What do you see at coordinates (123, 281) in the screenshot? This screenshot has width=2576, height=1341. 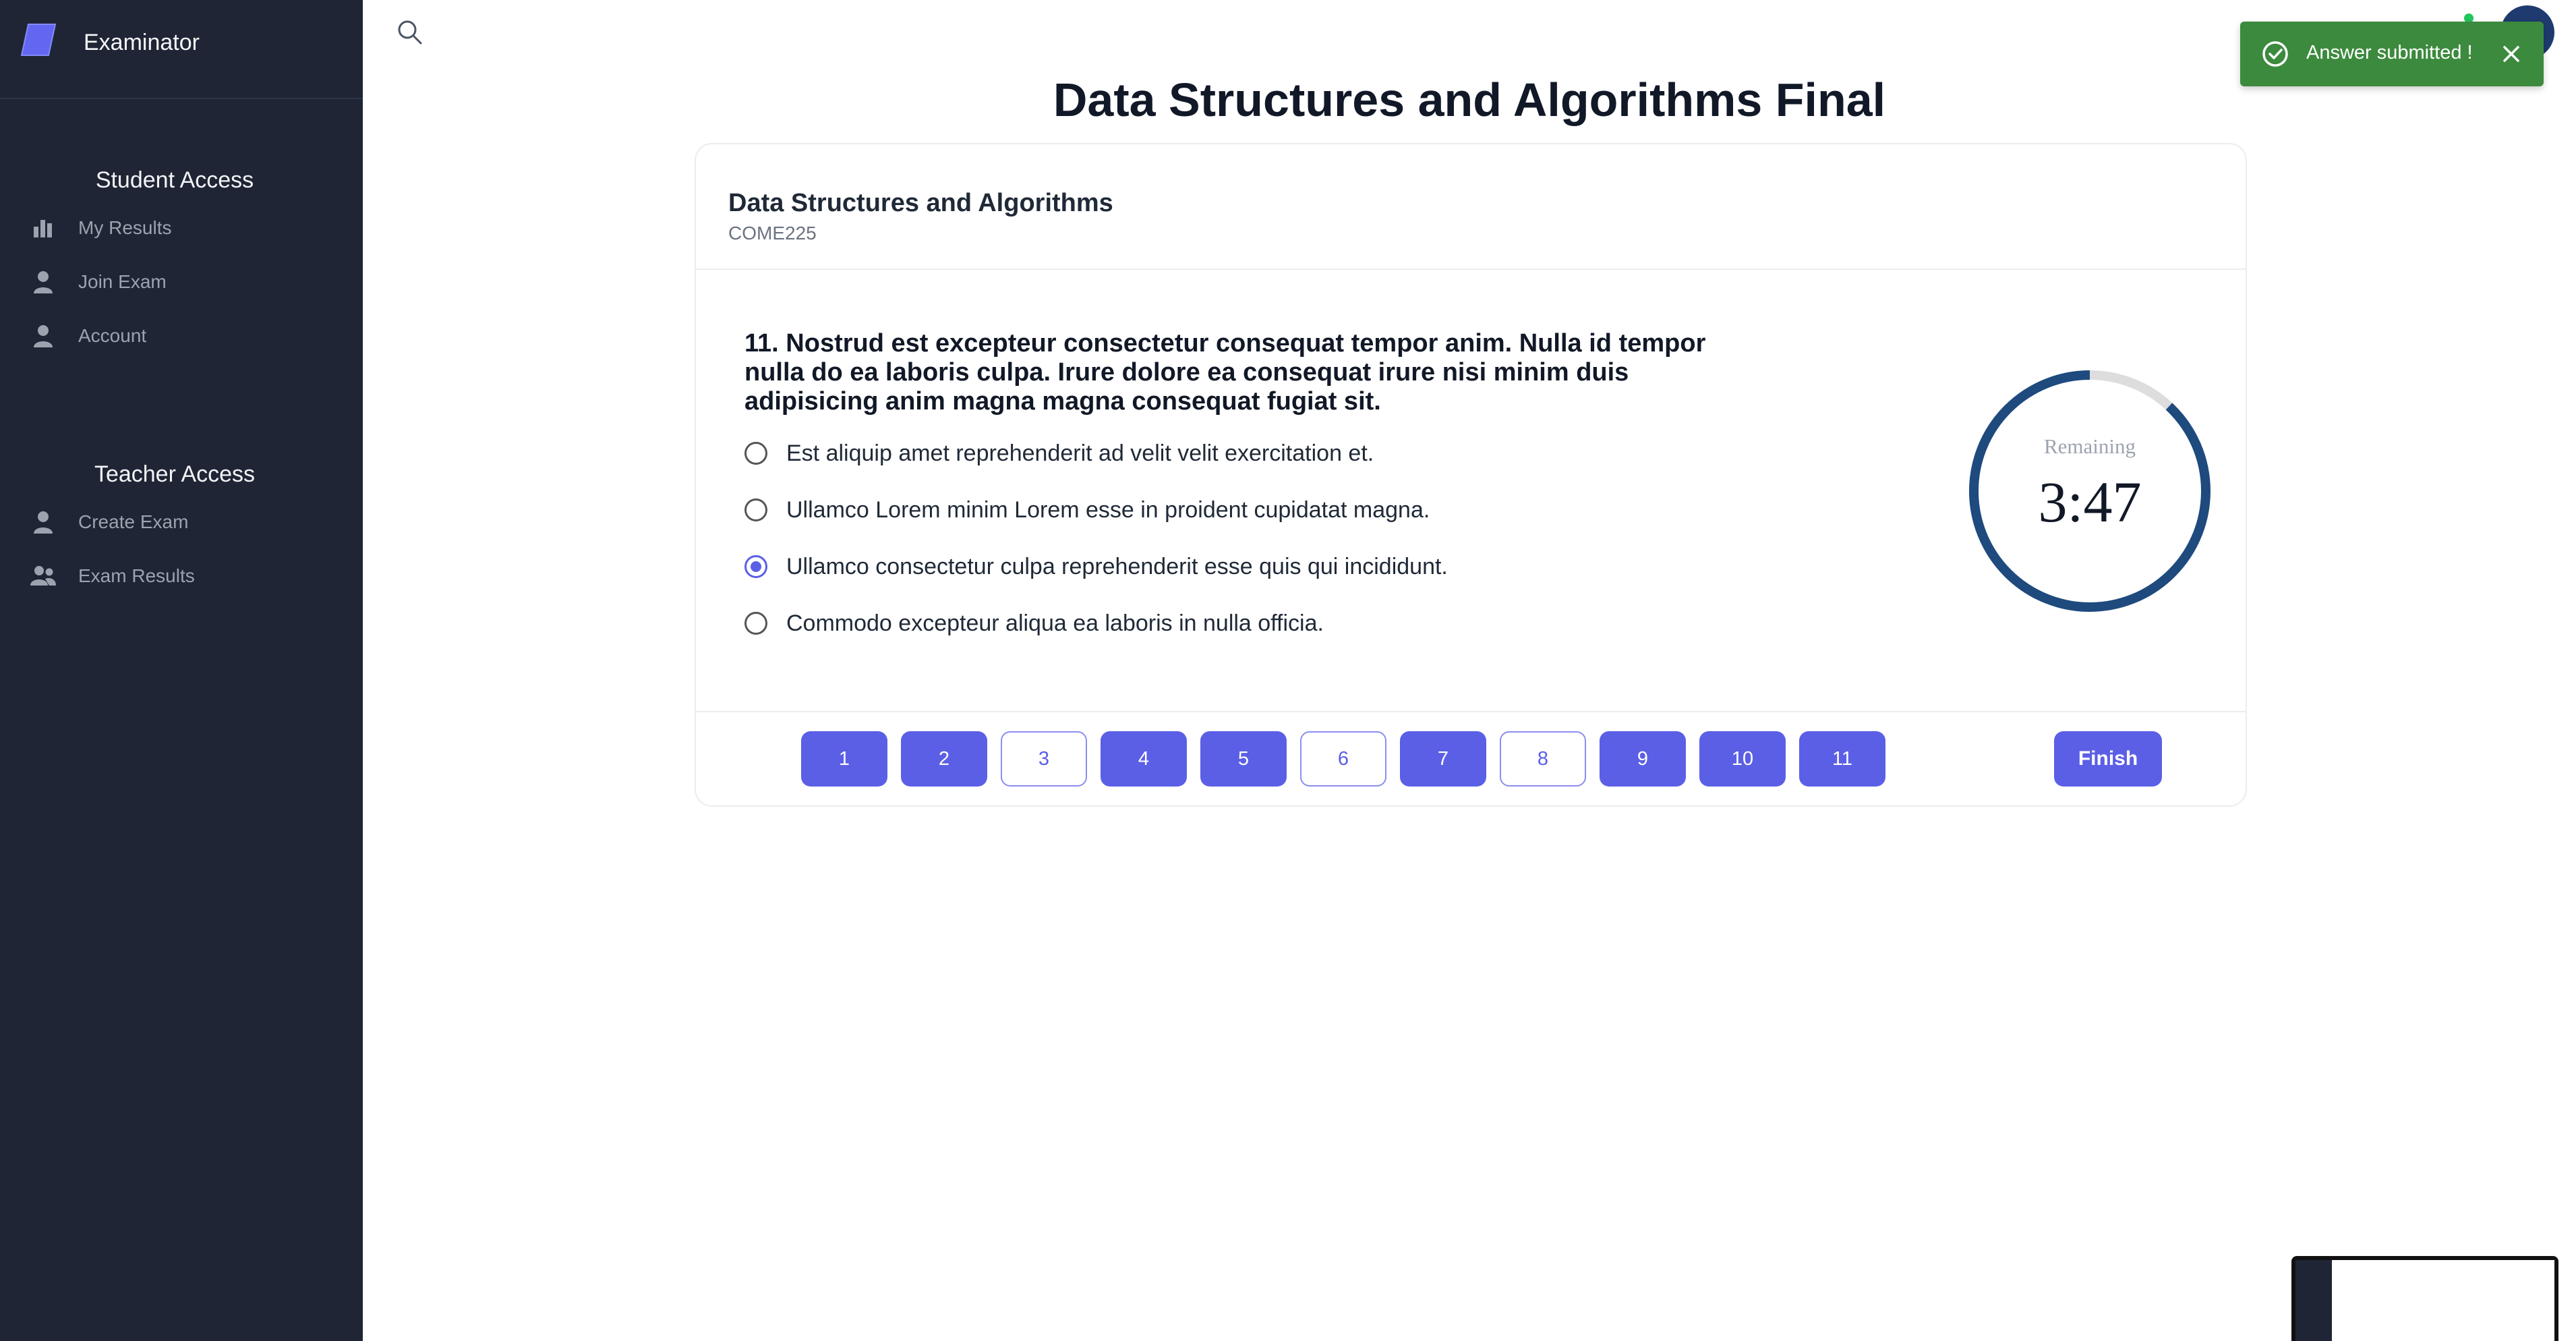 I see `sidebar-item-label: Join Exam` at bounding box center [123, 281].